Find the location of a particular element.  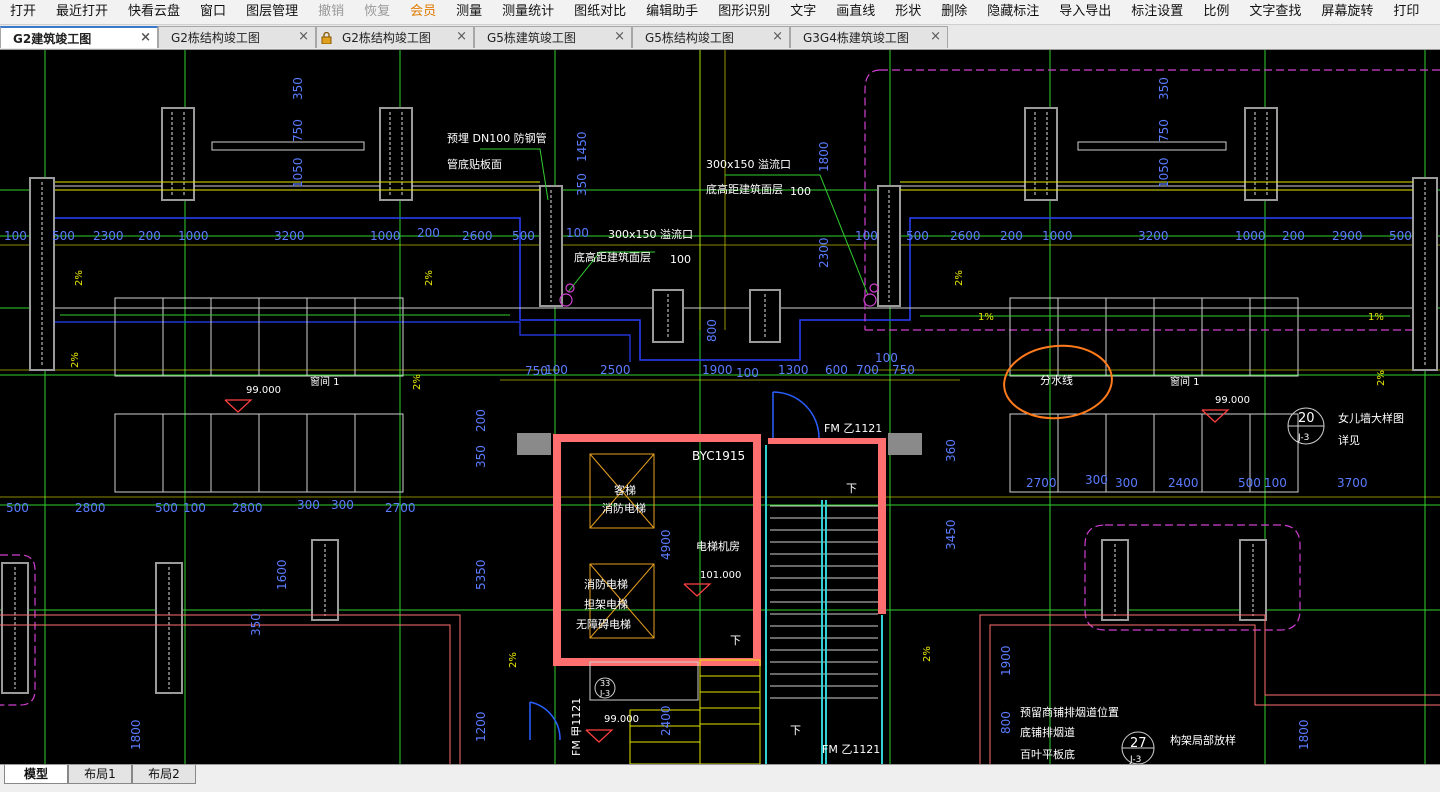

menu-item-15: 形状 is located at coordinates (908, 12).